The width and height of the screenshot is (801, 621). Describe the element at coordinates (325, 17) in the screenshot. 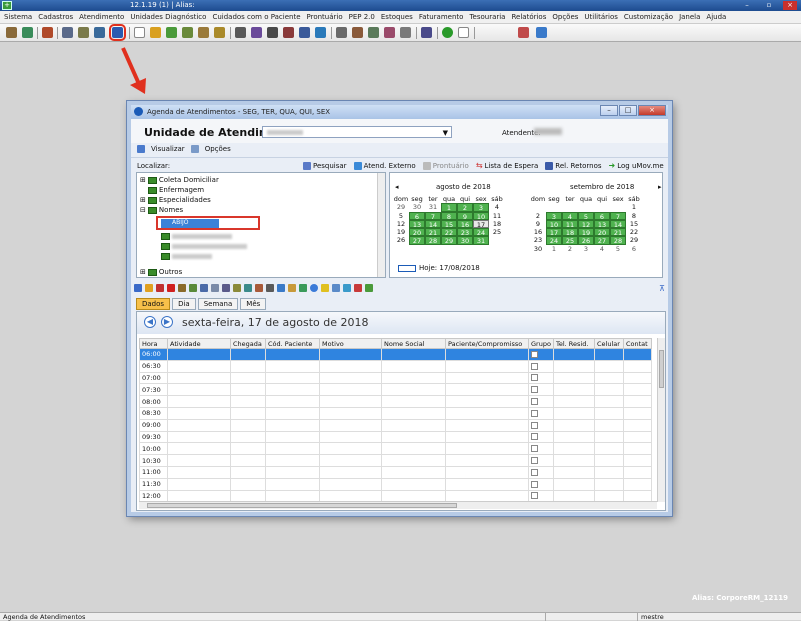

I see `menu-item: Prontuário` at that location.